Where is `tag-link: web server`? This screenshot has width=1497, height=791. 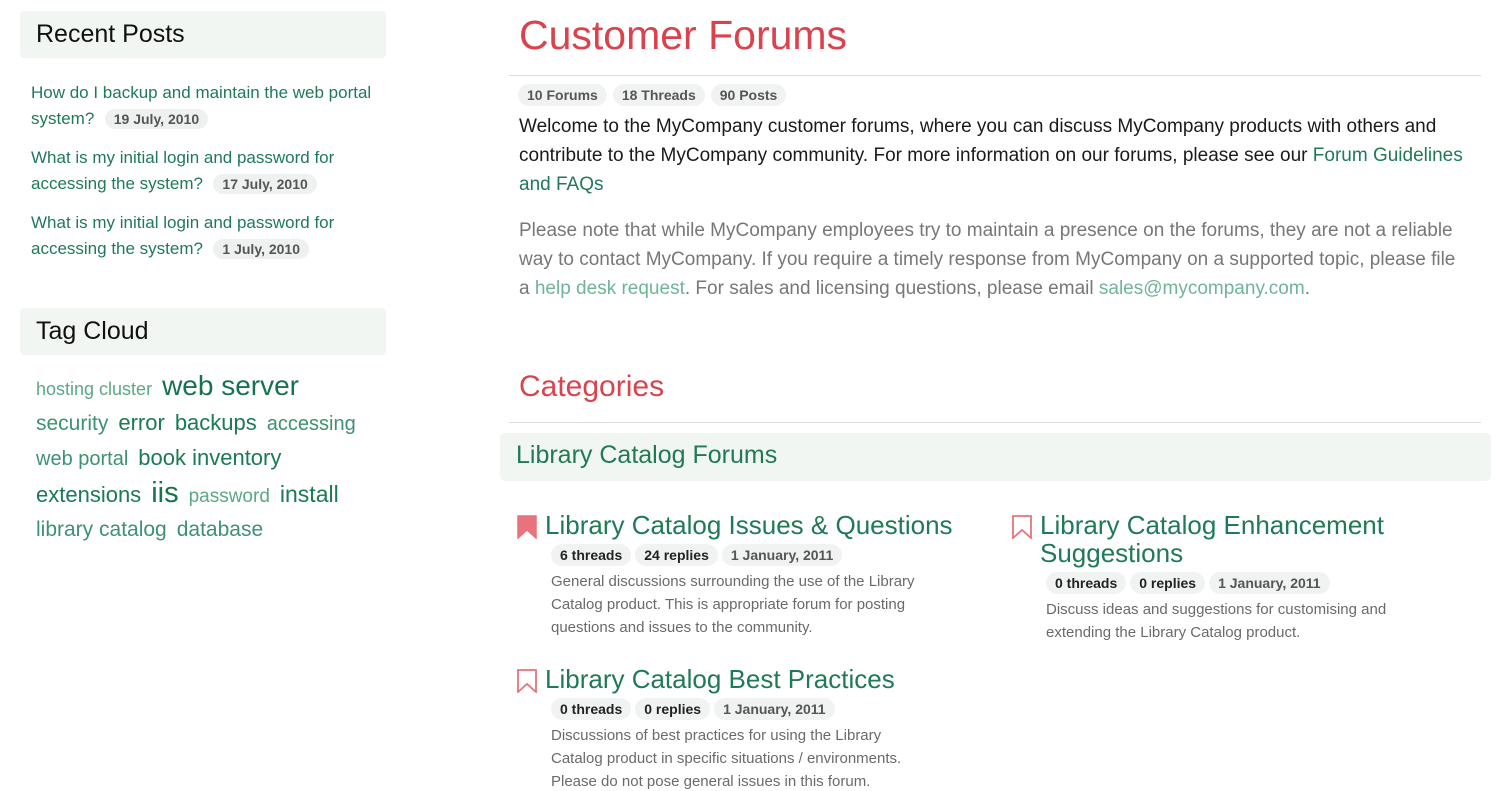
tag-link: web server is located at coordinates (230, 386).